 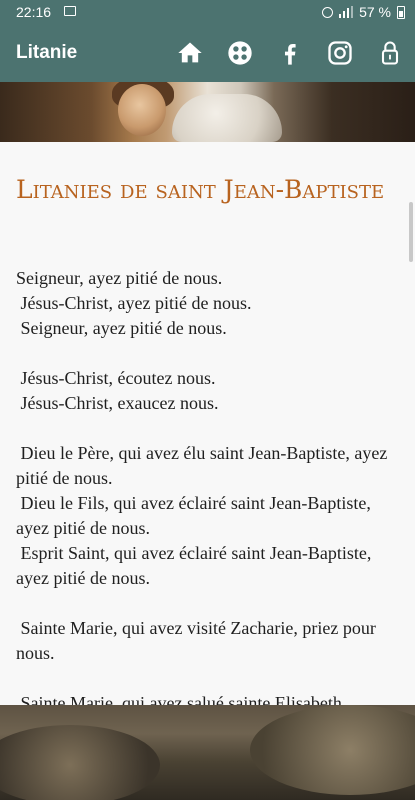 What do you see at coordinates (332, 750) in the screenshot?
I see `painting-shadow-right` at bounding box center [332, 750].